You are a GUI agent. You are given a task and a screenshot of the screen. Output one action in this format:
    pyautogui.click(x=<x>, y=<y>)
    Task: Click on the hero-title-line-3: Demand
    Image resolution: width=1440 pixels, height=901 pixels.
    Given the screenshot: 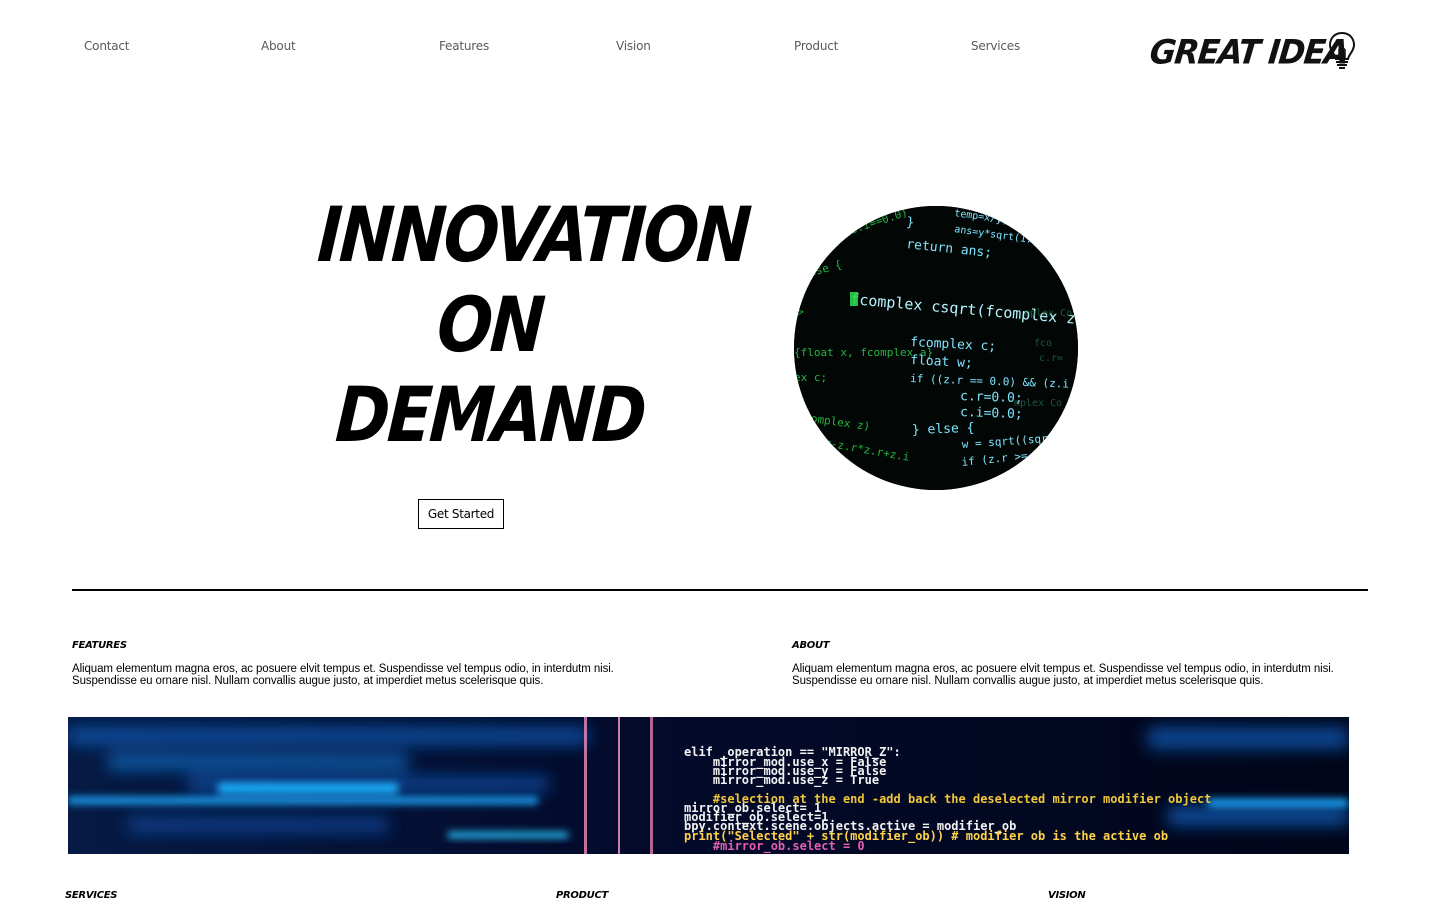 What is the action you would take?
    pyautogui.click(x=490, y=414)
    